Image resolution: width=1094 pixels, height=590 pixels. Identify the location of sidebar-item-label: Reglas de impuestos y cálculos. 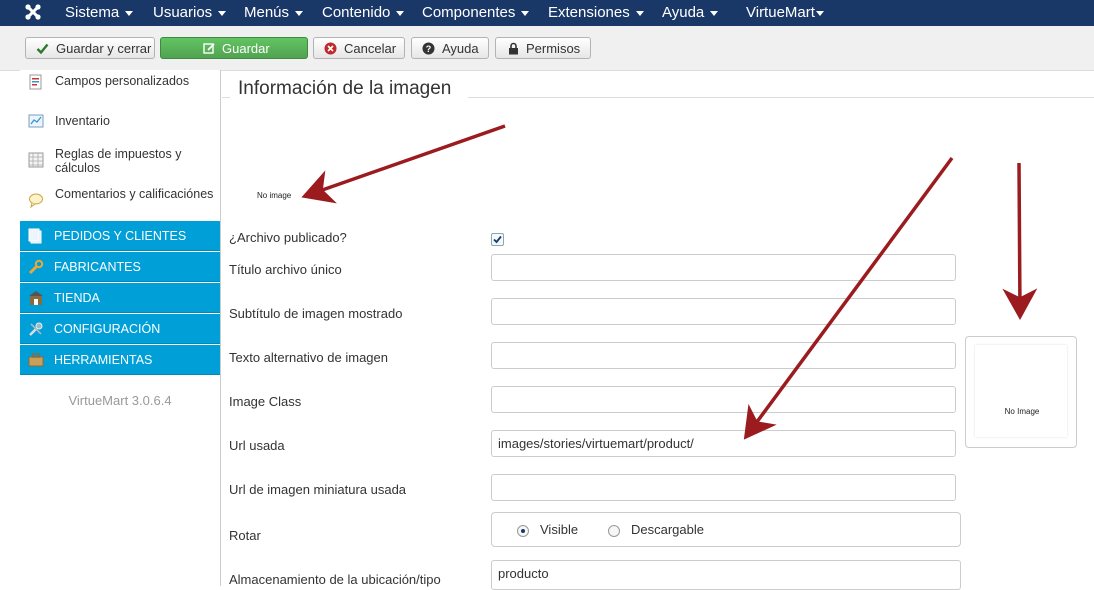
(118, 161).